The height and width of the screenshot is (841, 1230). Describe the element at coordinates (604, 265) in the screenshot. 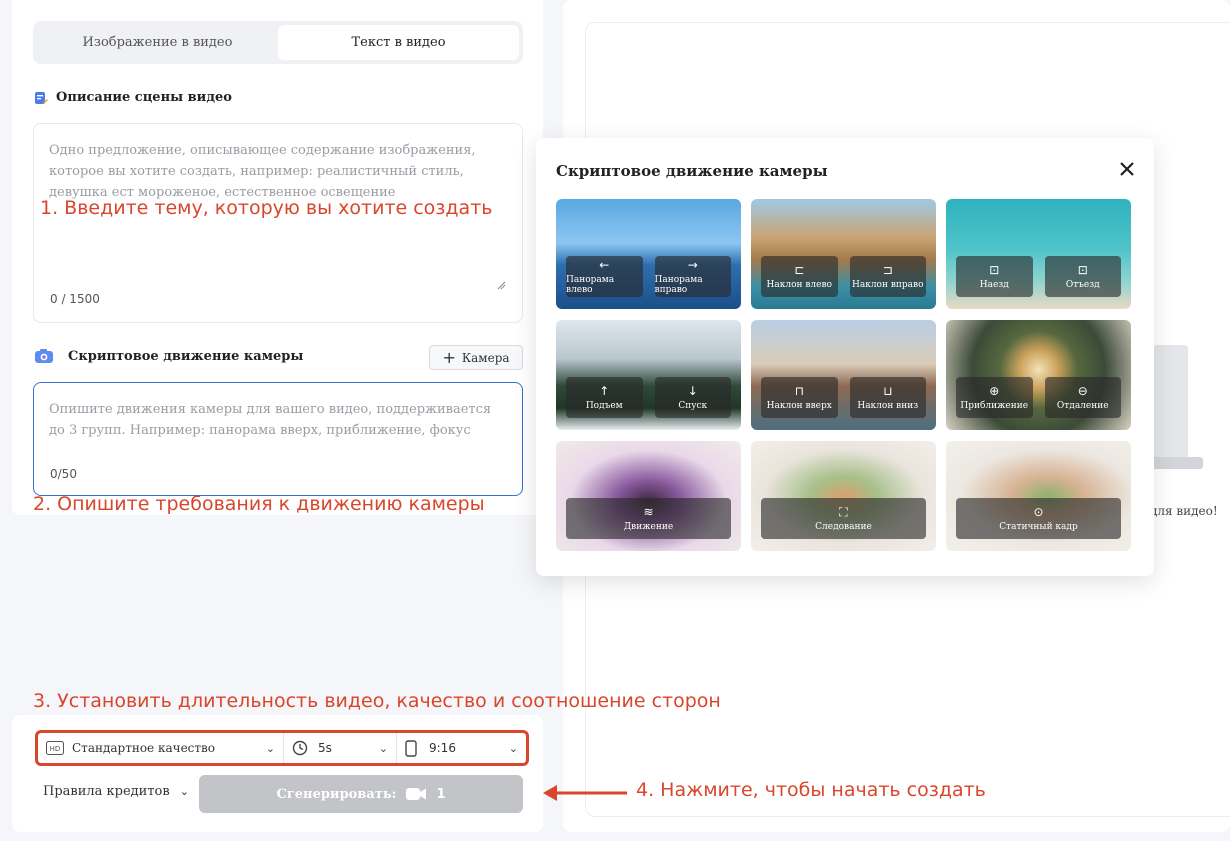

I see `arrow-left-icon: ←` at that location.